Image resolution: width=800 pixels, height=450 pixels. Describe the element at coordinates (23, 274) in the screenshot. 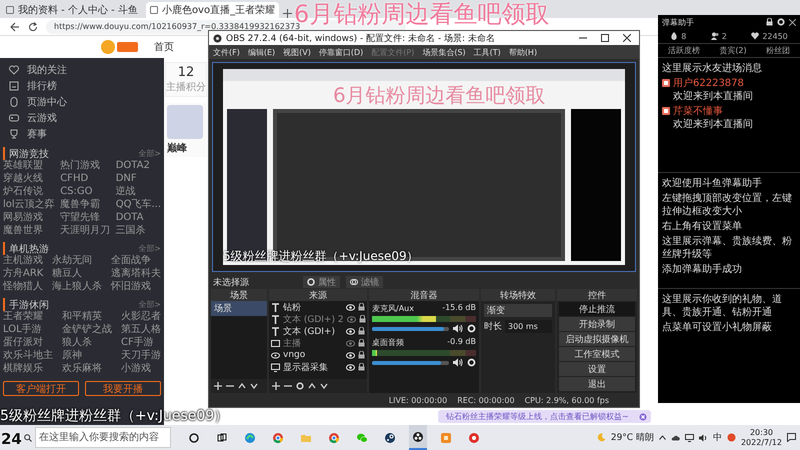

I see `game-link: 方舟ARK` at that location.